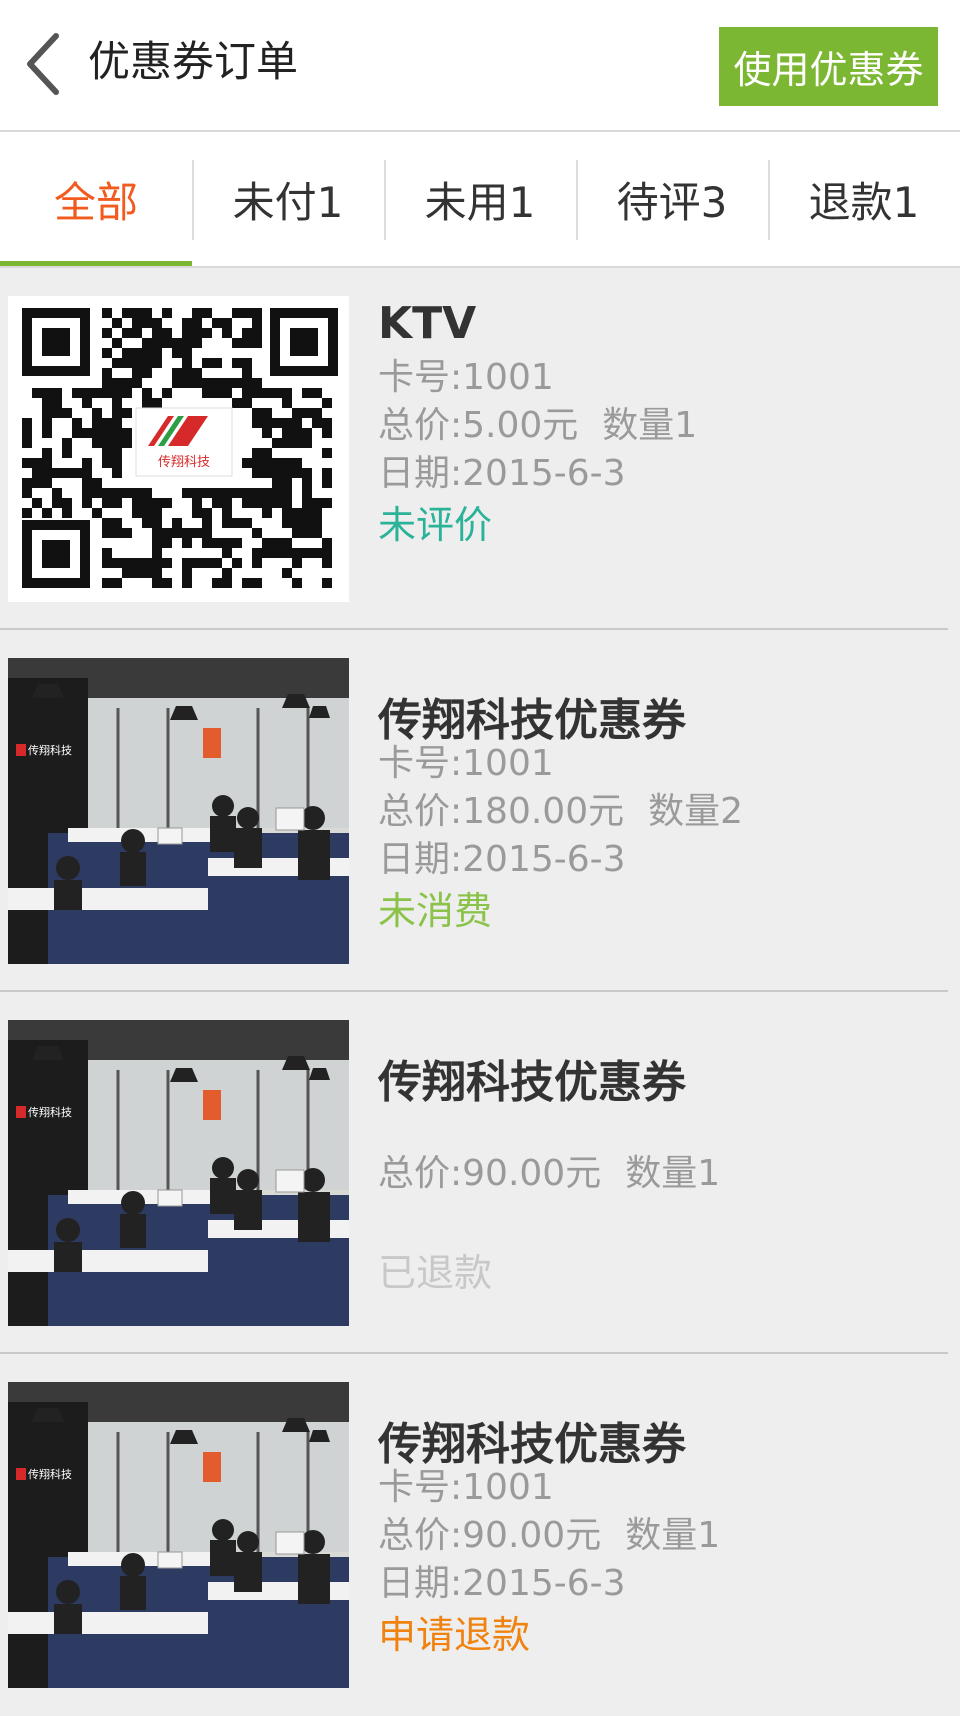 Image resolution: width=960 pixels, height=1716 pixels. What do you see at coordinates (288, 199) in the screenshot?
I see `tab-unpaid: 未付1` at bounding box center [288, 199].